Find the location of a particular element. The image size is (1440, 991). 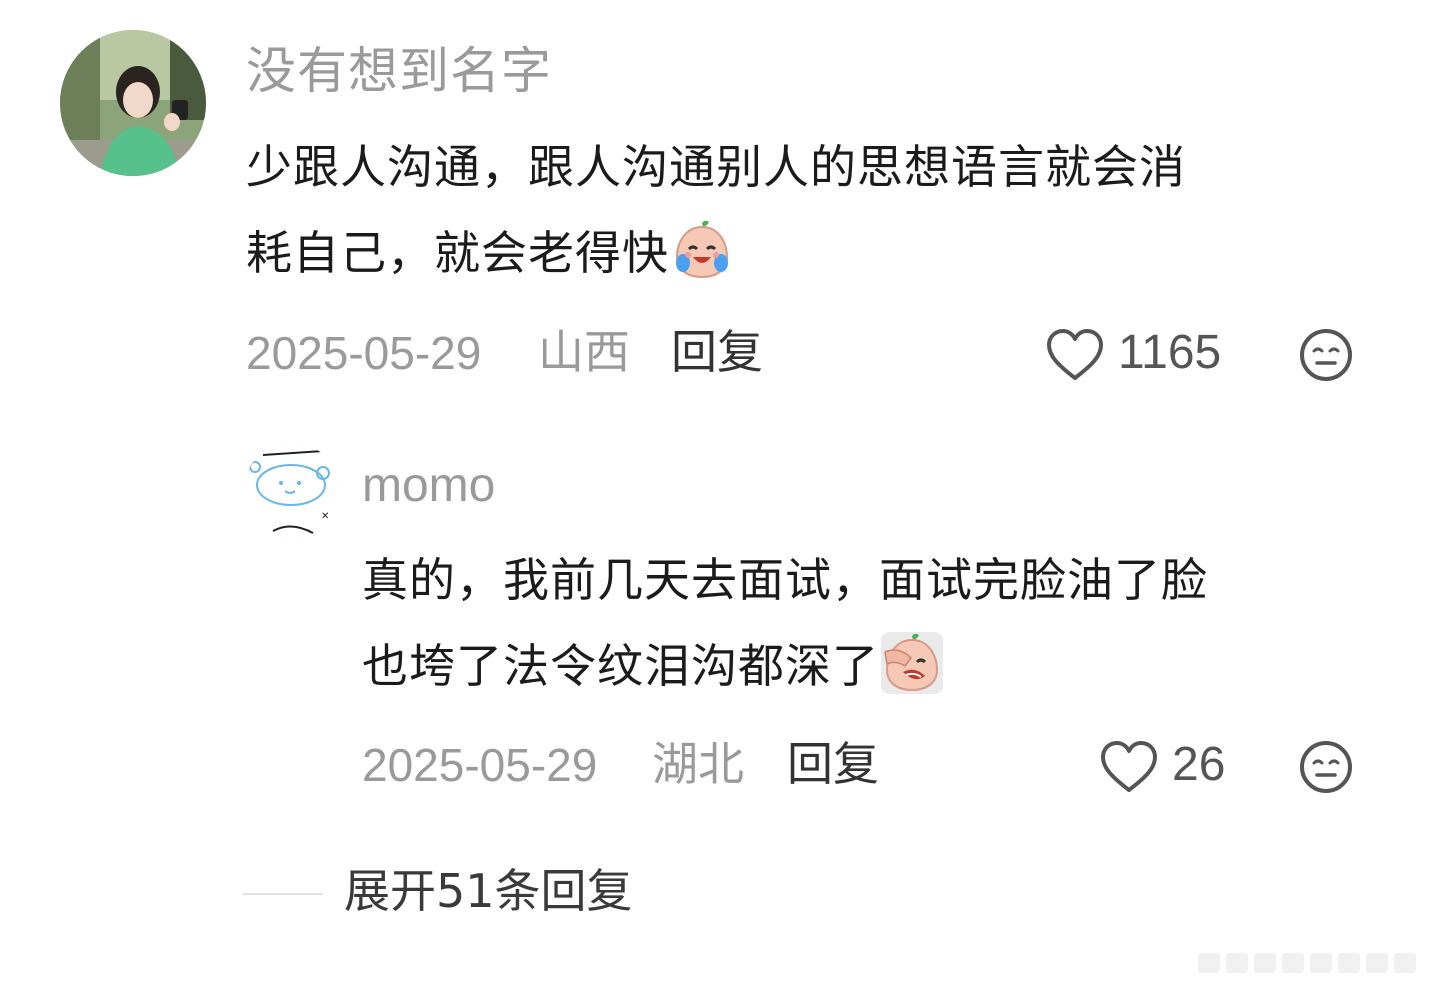

reply-like-count: 26 is located at coordinates (1199, 764).